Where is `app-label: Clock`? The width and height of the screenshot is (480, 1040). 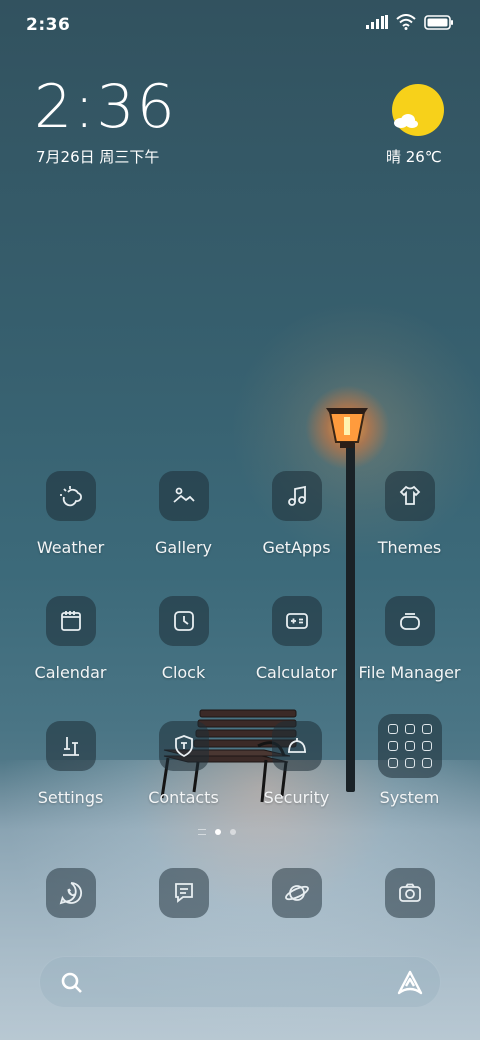
app-label: Clock is located at coordinates (183, 672).